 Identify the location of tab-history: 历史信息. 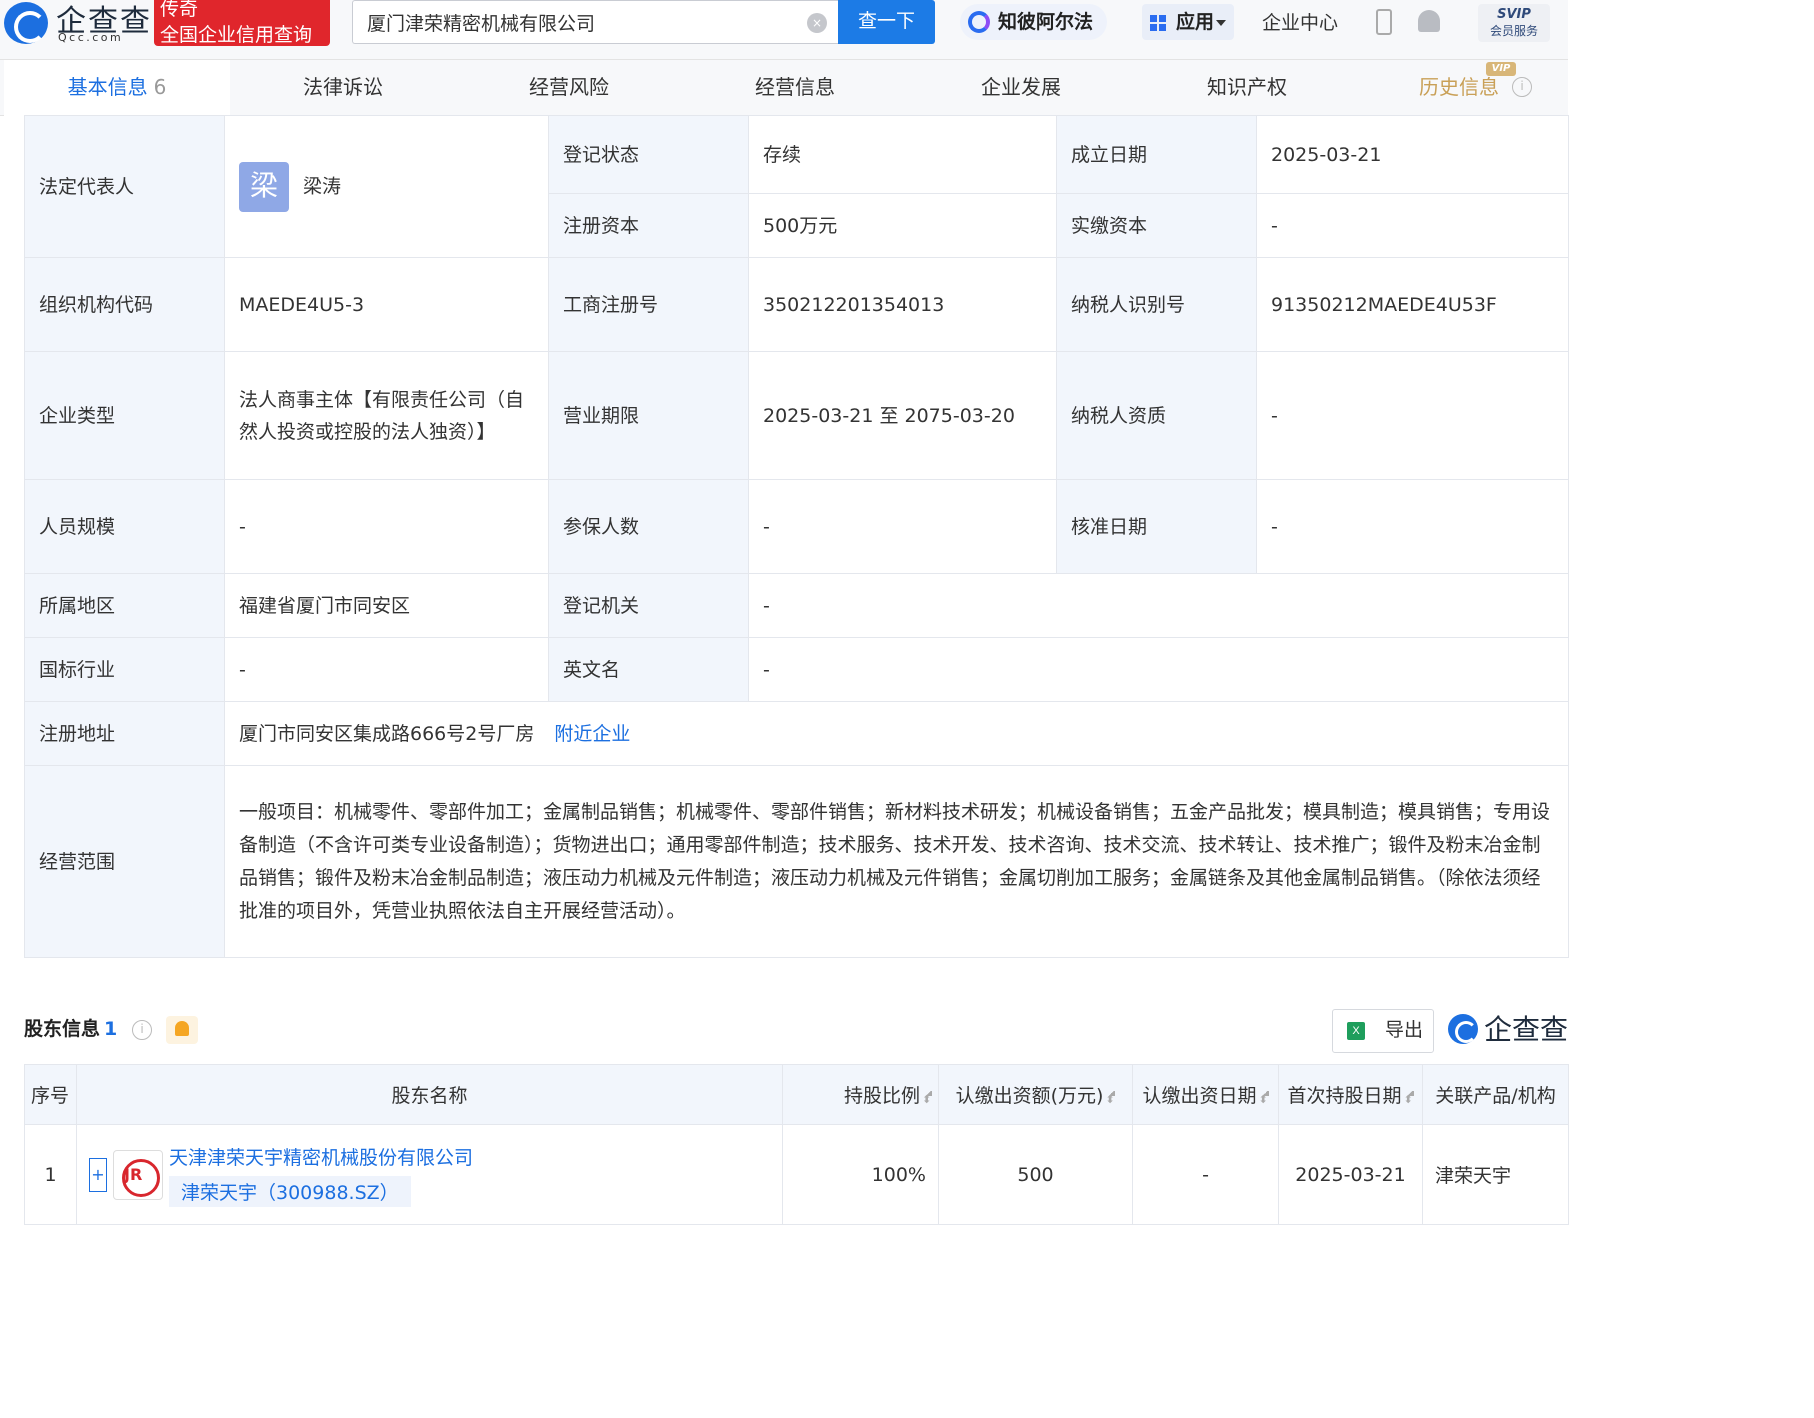
(1459, 88).